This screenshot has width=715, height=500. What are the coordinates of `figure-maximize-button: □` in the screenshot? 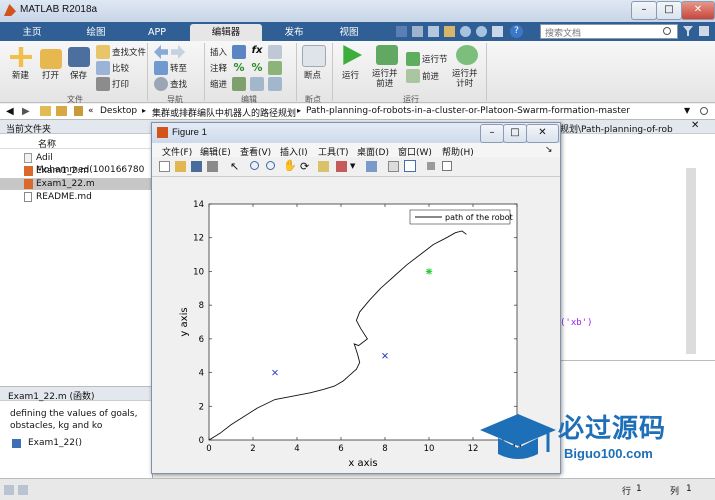 It's located at (515, 133).